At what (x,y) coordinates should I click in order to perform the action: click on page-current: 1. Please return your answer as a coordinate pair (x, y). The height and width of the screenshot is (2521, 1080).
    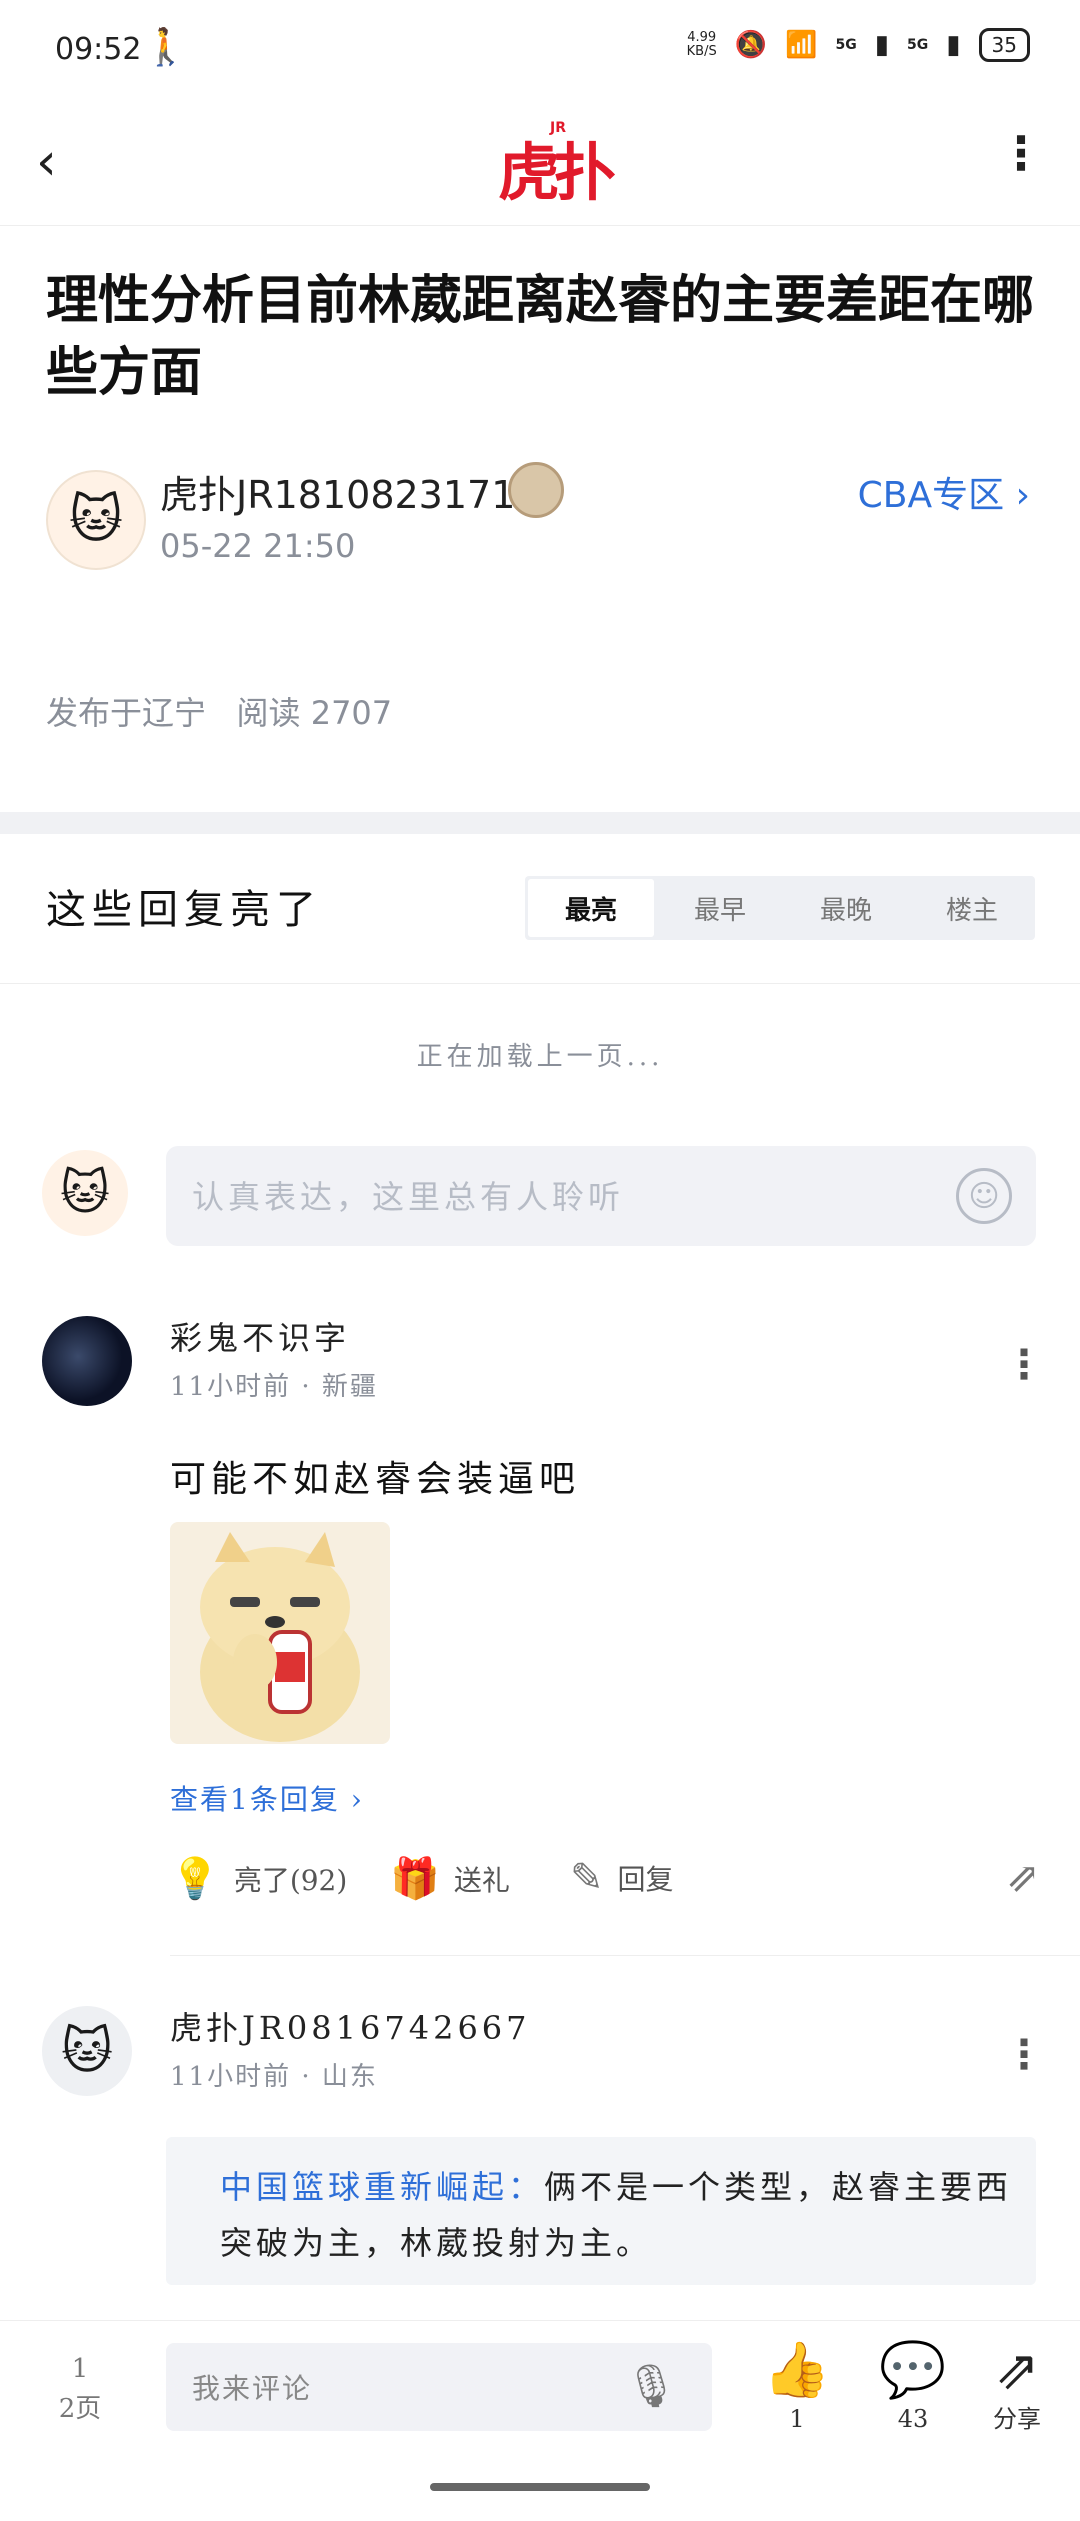
    Looking at the image, I should click on (80, 2369).